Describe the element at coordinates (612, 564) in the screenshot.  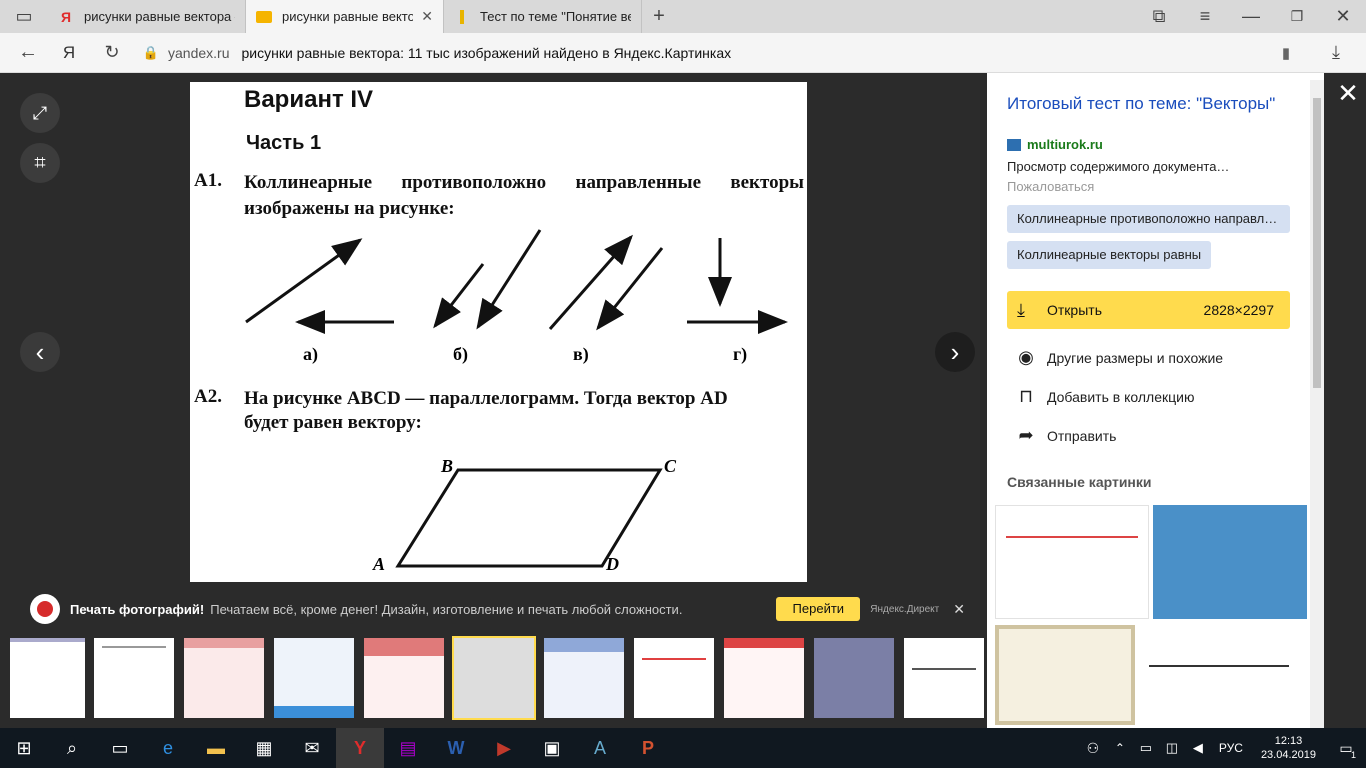
I see `point-d-label: D` at that location.